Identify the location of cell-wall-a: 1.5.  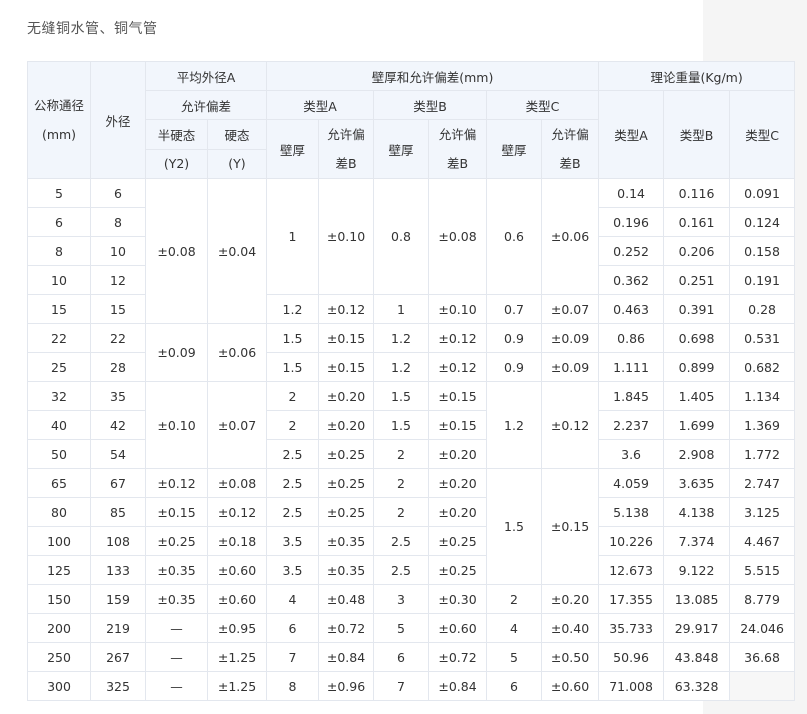
(292, 367).